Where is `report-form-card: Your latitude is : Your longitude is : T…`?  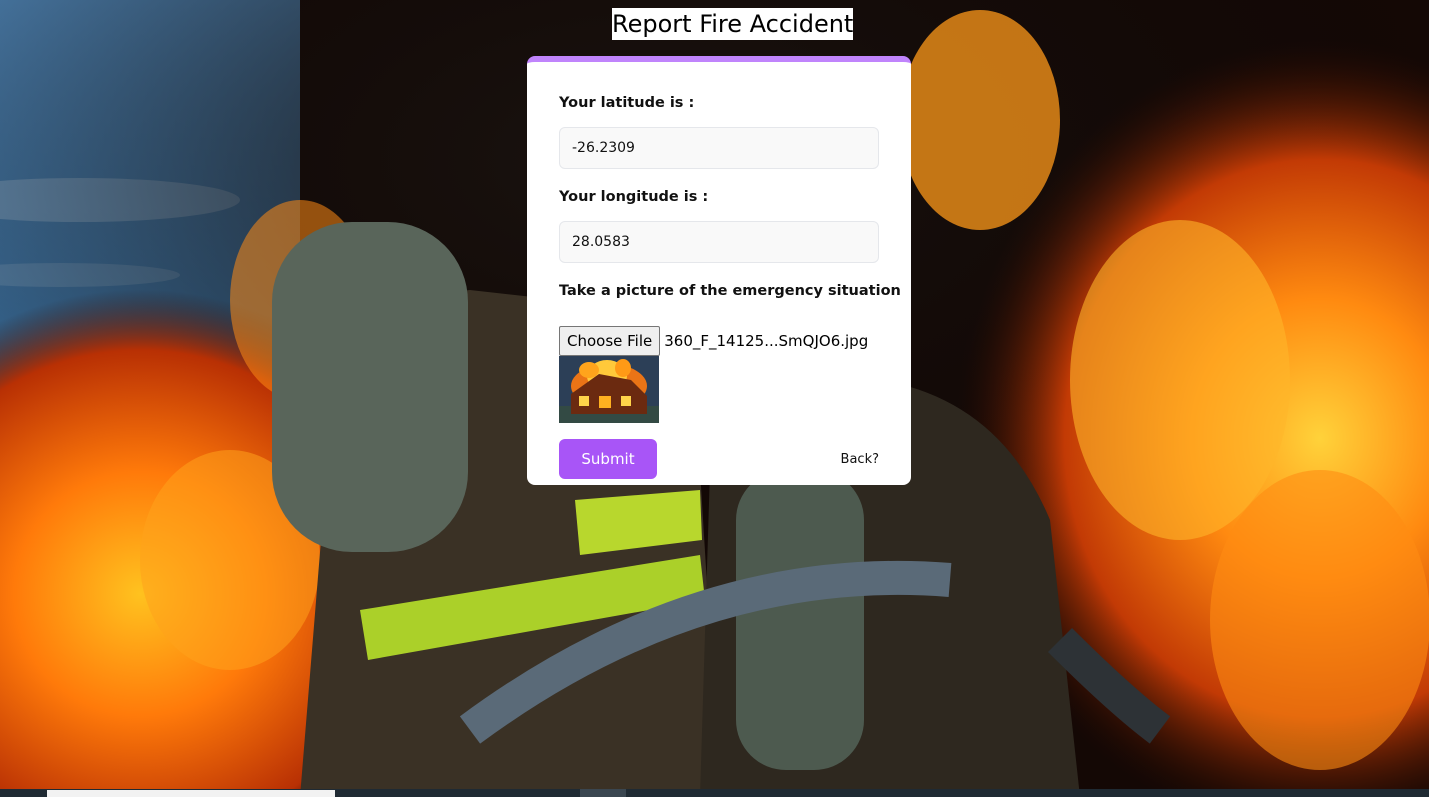 report-form-card: Your latitude is : Your longitude is : T… is located at coordinates (719, 270).